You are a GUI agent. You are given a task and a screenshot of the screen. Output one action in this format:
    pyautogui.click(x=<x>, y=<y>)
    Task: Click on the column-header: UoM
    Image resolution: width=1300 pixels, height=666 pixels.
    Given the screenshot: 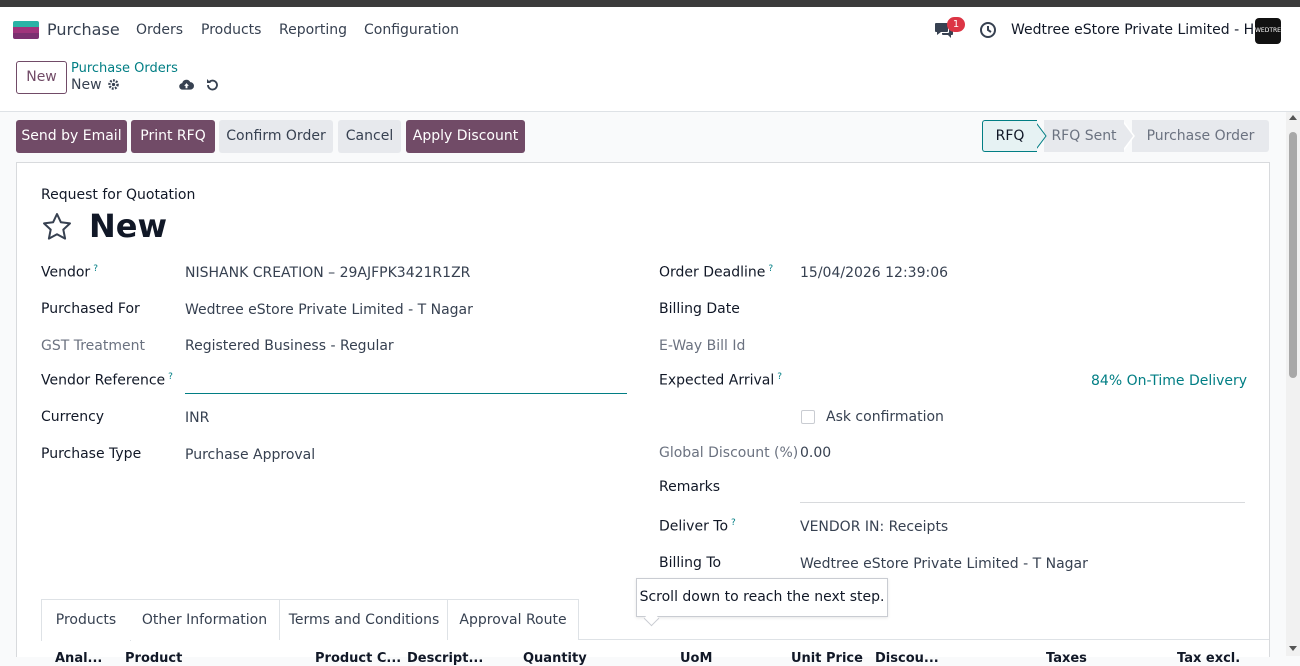 What is the action you would take?
    pyautogui.click(x=696, y=658)
    